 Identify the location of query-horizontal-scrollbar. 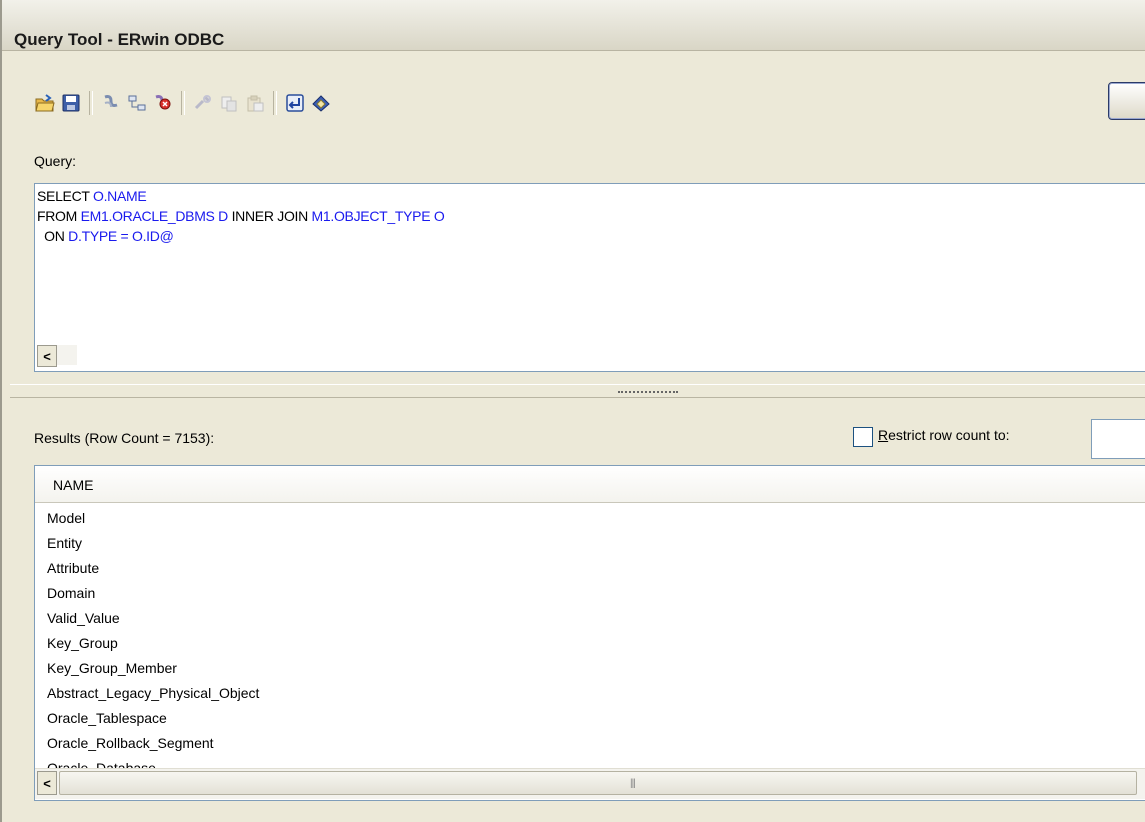
(67, 355).